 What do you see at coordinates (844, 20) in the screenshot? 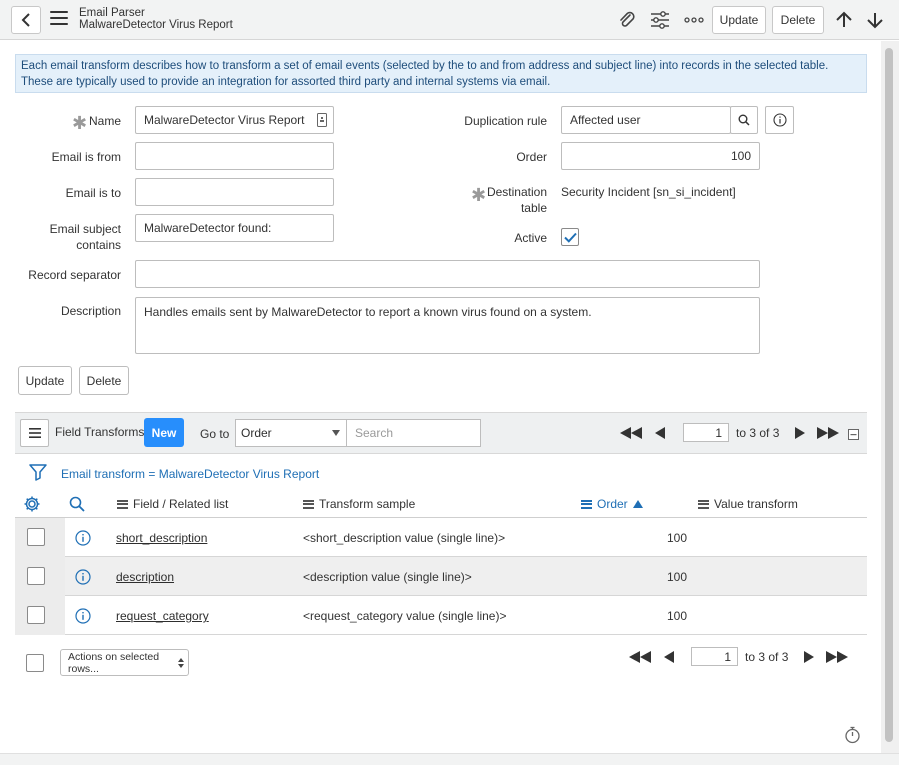
I see `arrow-up-icon` at bounding box center [844, 20].